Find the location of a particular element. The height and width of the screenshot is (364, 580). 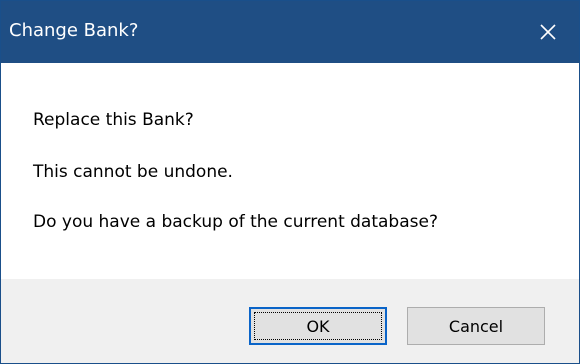

ok-button-label: OK is located at coordinates (318, 326).